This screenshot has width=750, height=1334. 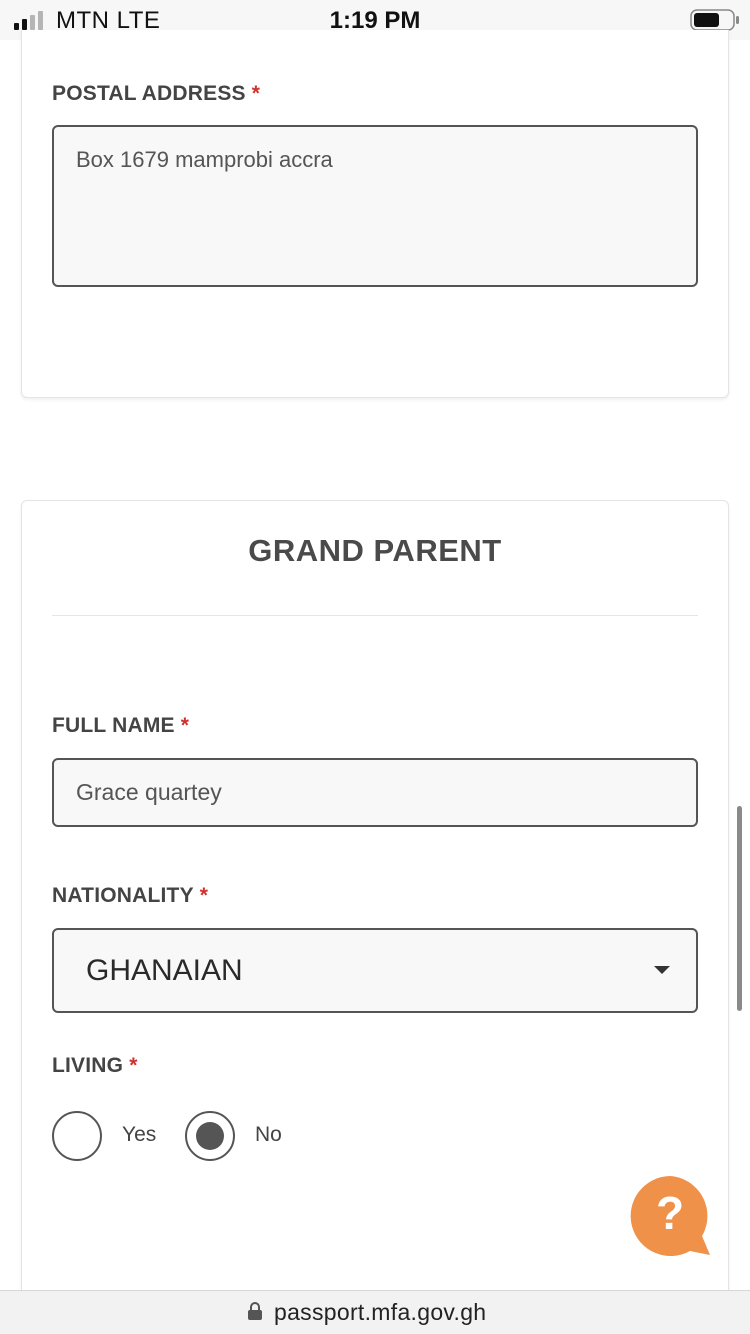 I want to click on radio-selected-dot, so click(x=210, y=1136).